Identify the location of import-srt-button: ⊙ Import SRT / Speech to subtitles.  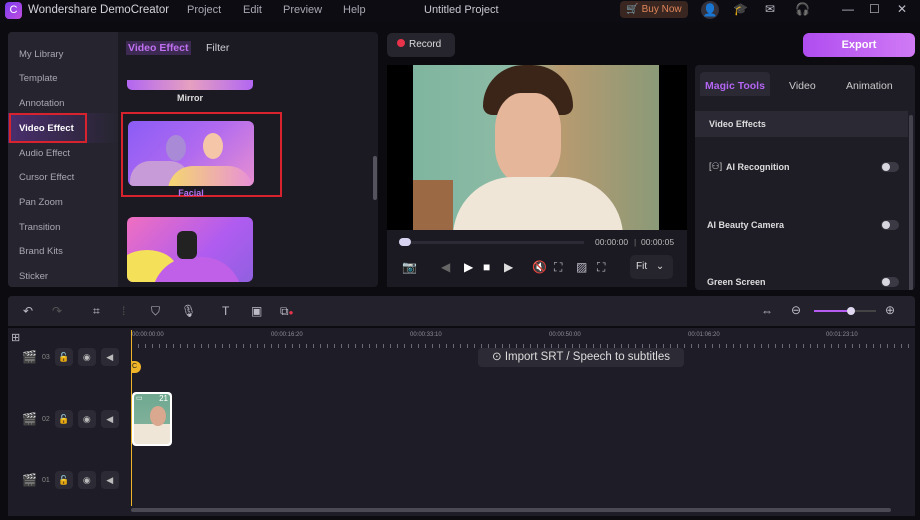
(581, 357).